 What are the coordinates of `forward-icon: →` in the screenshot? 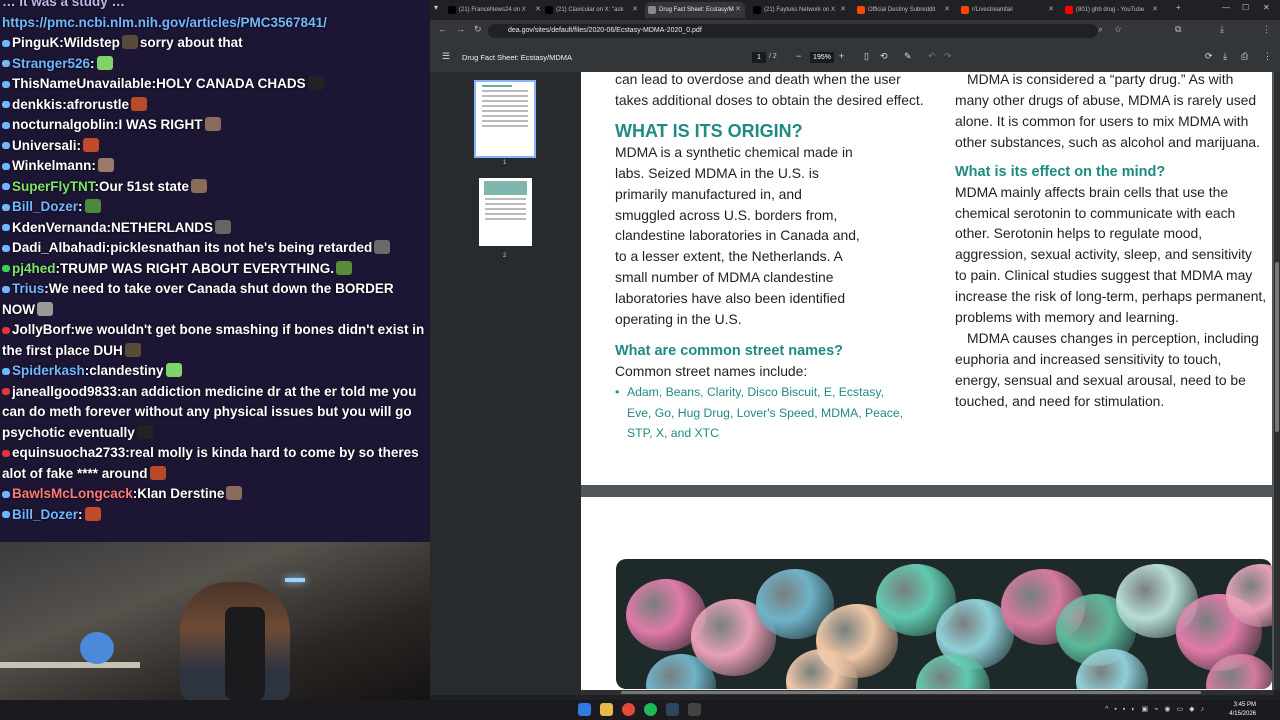 It's located at (460, 29).